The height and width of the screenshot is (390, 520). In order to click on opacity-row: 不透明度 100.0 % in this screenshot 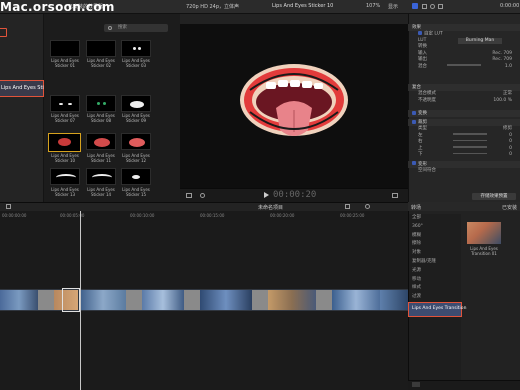, I will do `click(464, 101)`.